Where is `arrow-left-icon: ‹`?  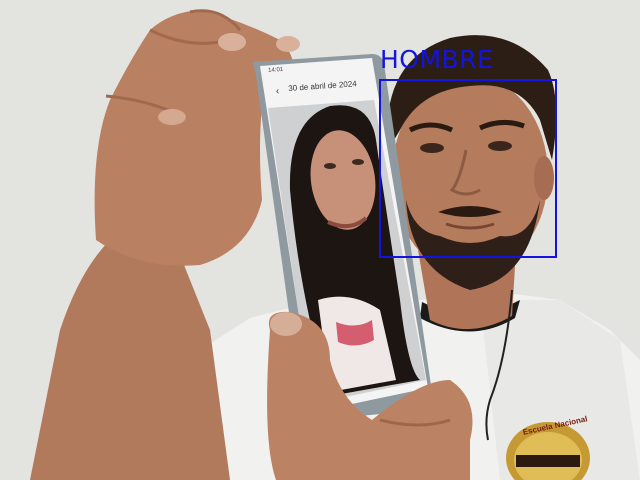 arrow-left-icon: ‹ is located at coordinates (277, 91).